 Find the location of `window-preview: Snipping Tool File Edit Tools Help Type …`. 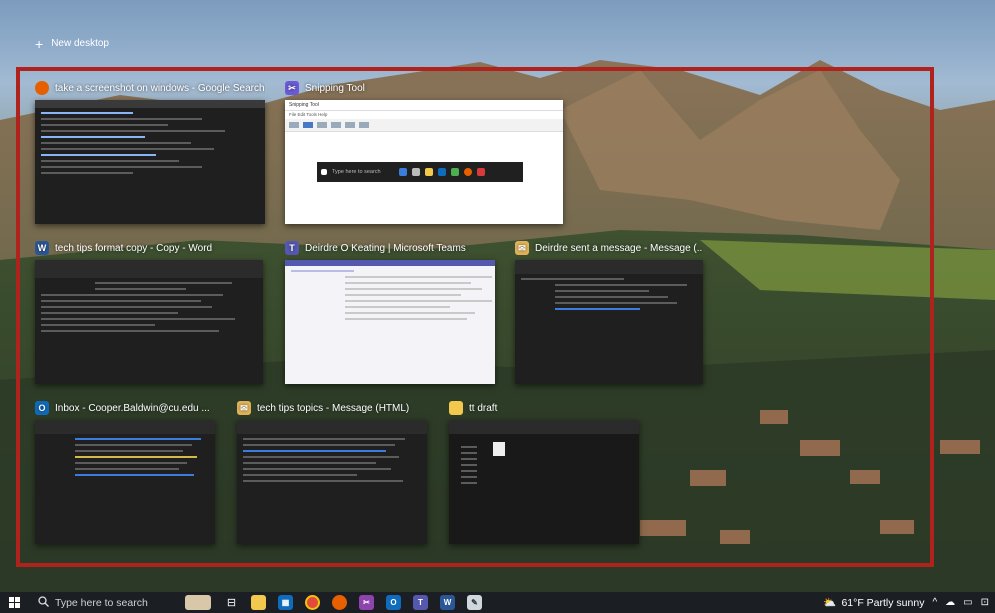

window-preview: Snipping Tool File Edit Tools Help Type … is located at coordinates (424, 162).